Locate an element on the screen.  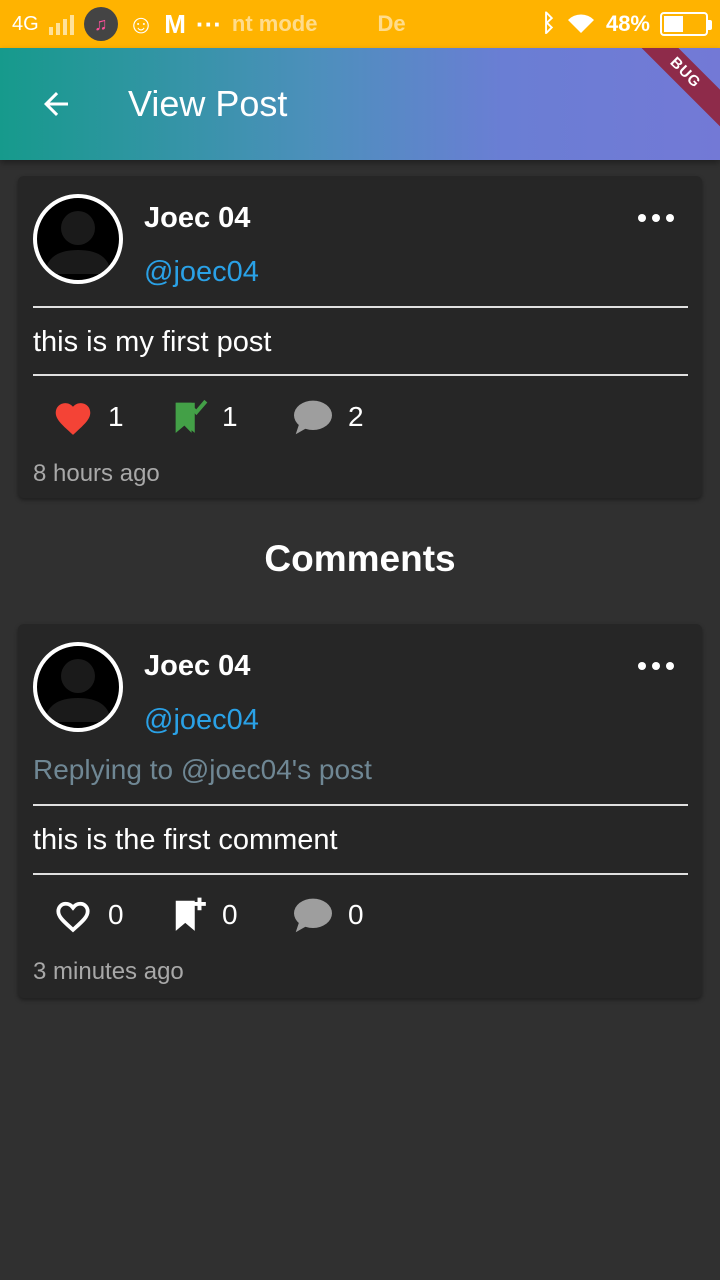
signal-icon is located at coordinates (61, 24).